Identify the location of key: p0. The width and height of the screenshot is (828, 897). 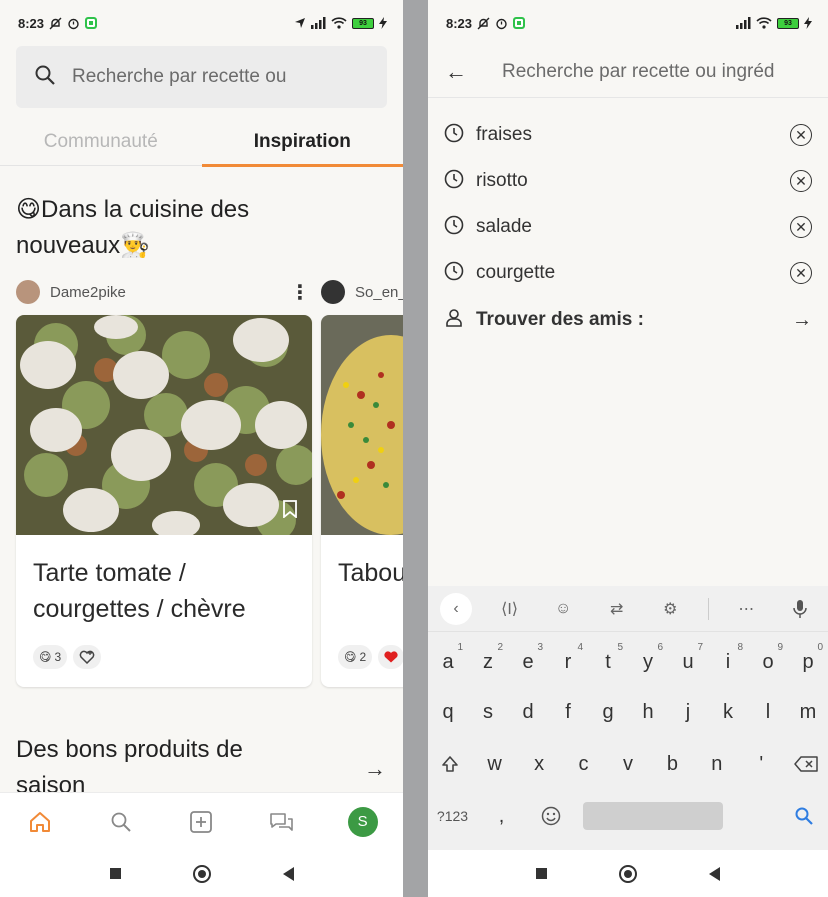
(808, 662).